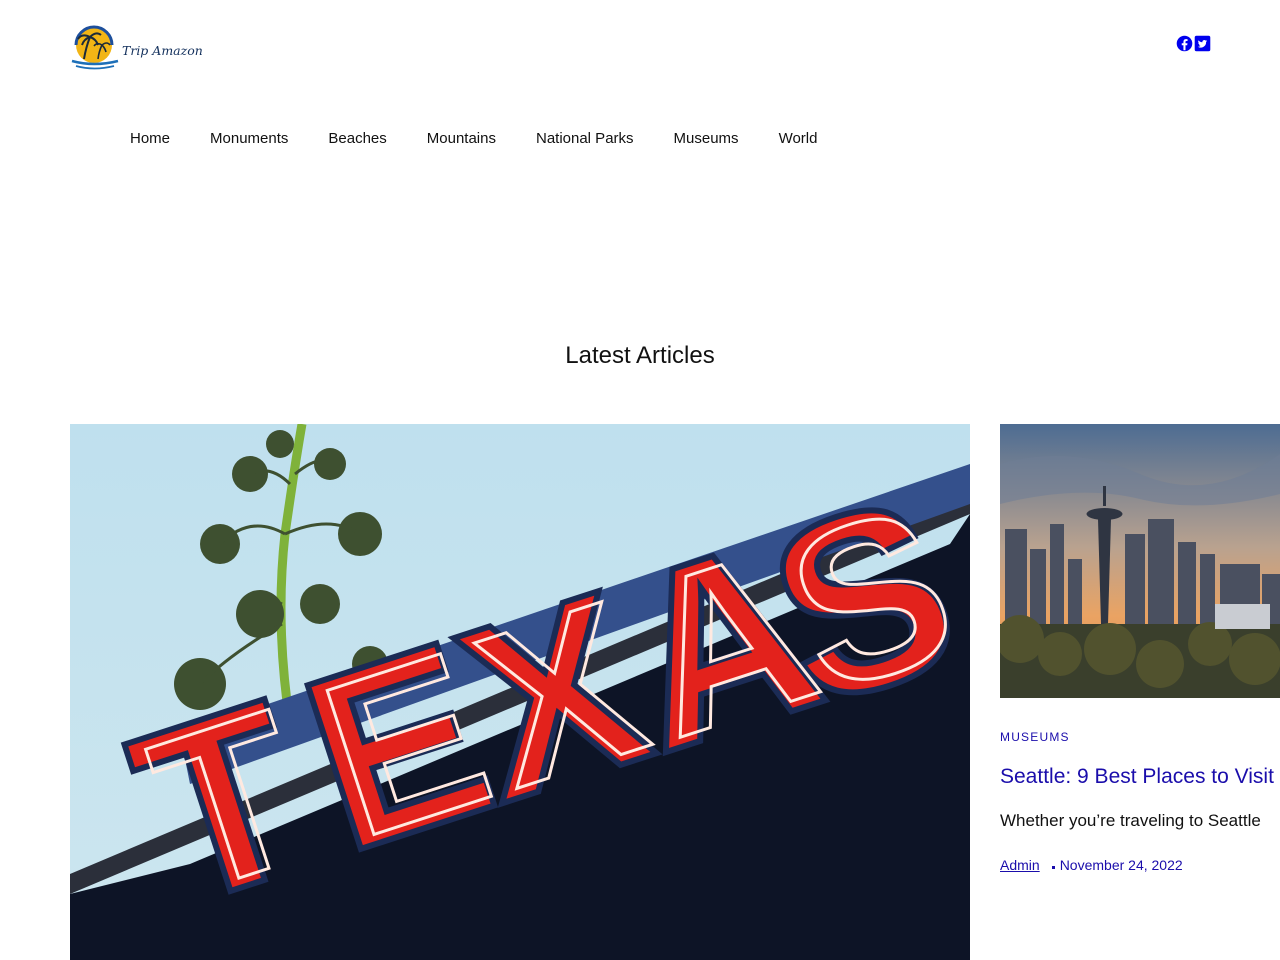  Describe the element at coordinates (162, 50) in the screenshot. I see `logo-text: Trip Amazon` at that location.